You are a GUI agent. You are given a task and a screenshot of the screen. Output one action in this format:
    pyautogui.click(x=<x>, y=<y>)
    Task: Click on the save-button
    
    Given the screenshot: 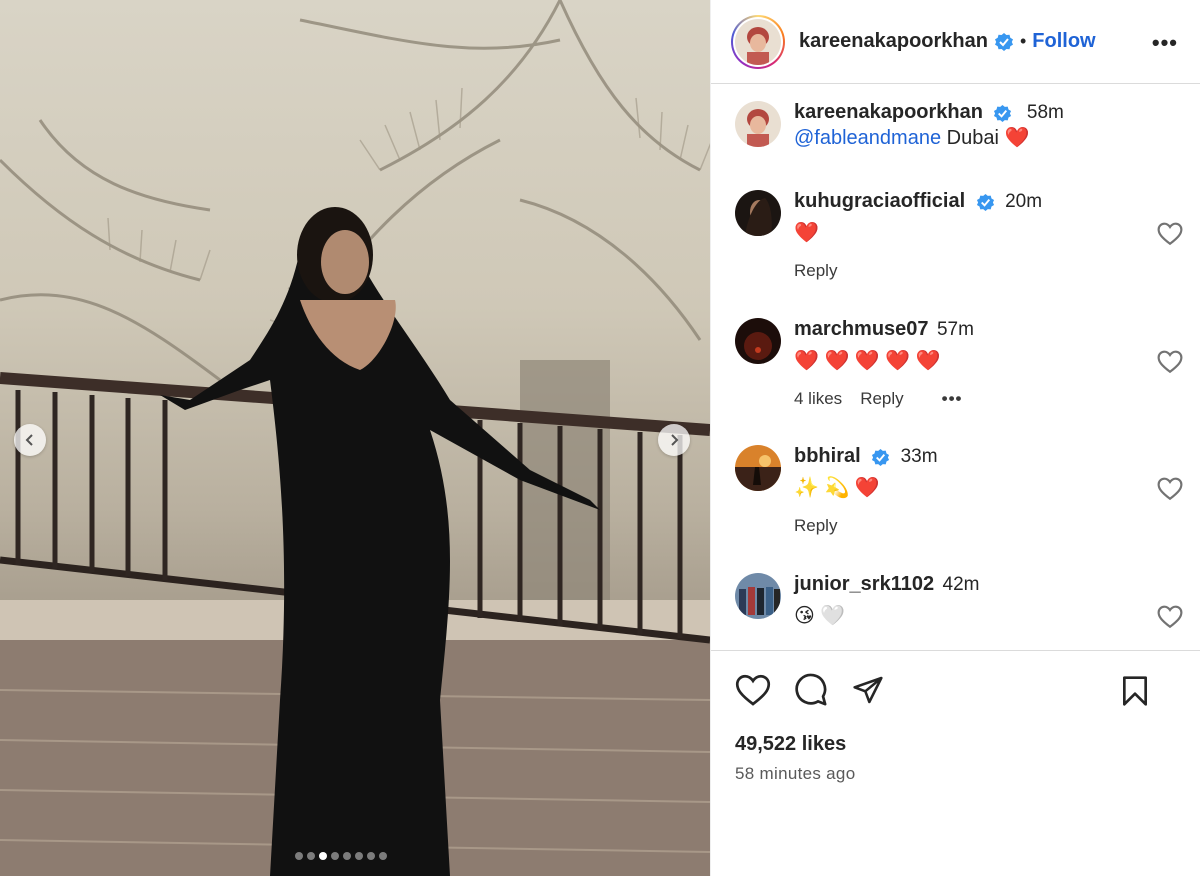 What is the action you would take?
    pyautogui.click(x=1135, y=693)
    